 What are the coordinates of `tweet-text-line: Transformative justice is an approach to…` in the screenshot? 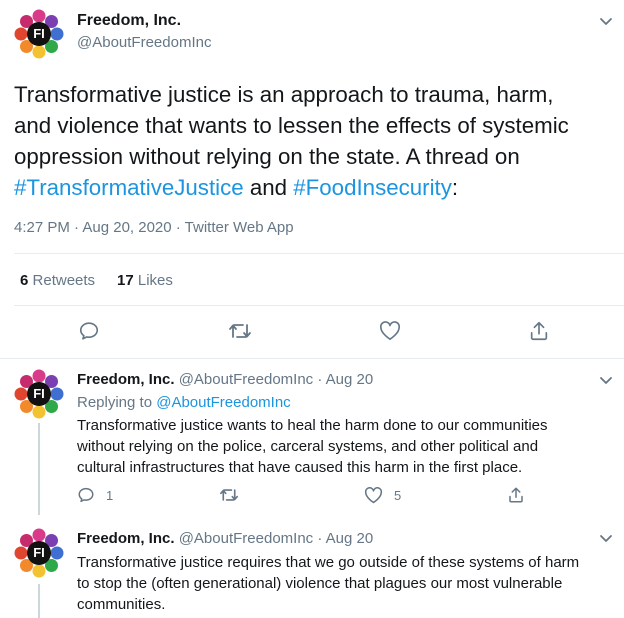 It's located at (284, 94).